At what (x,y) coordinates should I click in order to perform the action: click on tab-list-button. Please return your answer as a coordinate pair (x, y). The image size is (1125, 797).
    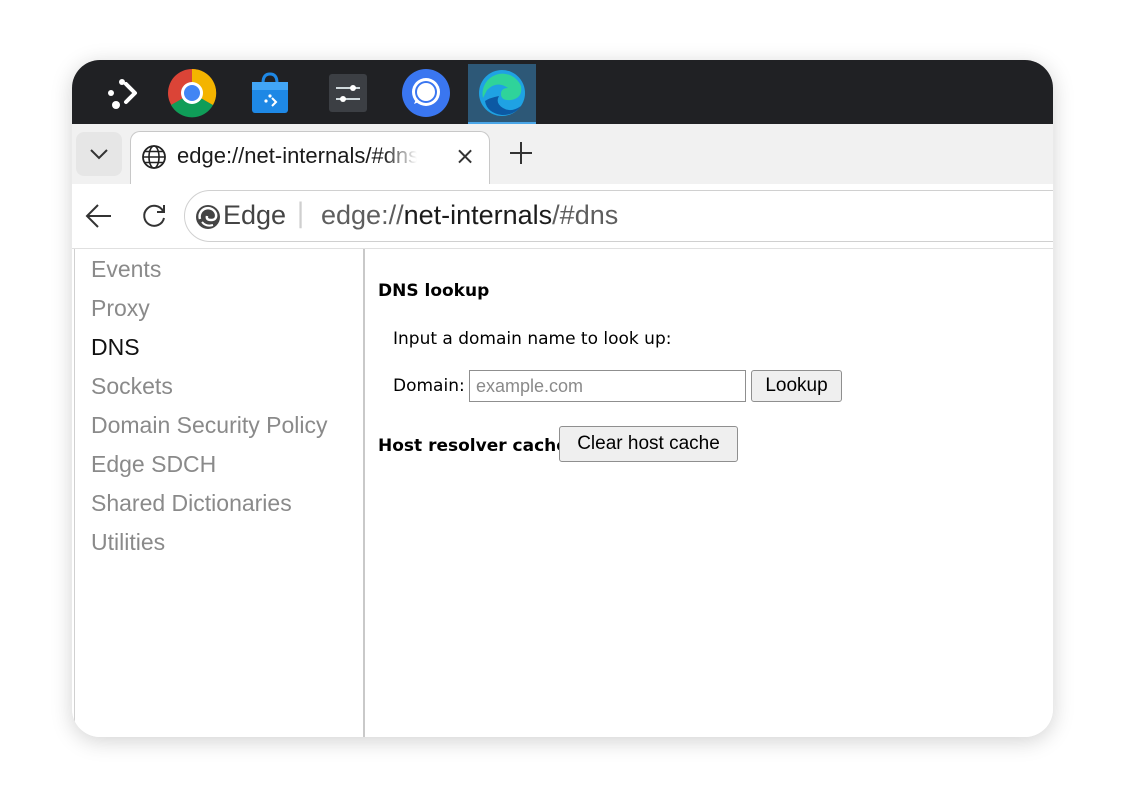
    Looking at the image, I should click on (99, 154).